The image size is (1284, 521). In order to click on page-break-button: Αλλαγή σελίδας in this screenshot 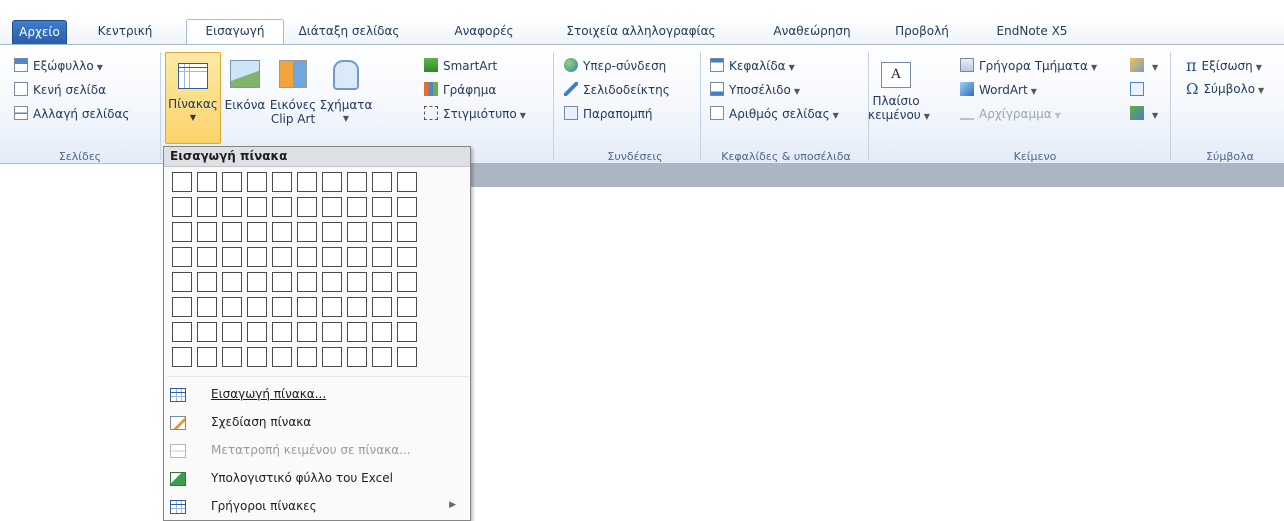, I will do `click(71, 114)`.